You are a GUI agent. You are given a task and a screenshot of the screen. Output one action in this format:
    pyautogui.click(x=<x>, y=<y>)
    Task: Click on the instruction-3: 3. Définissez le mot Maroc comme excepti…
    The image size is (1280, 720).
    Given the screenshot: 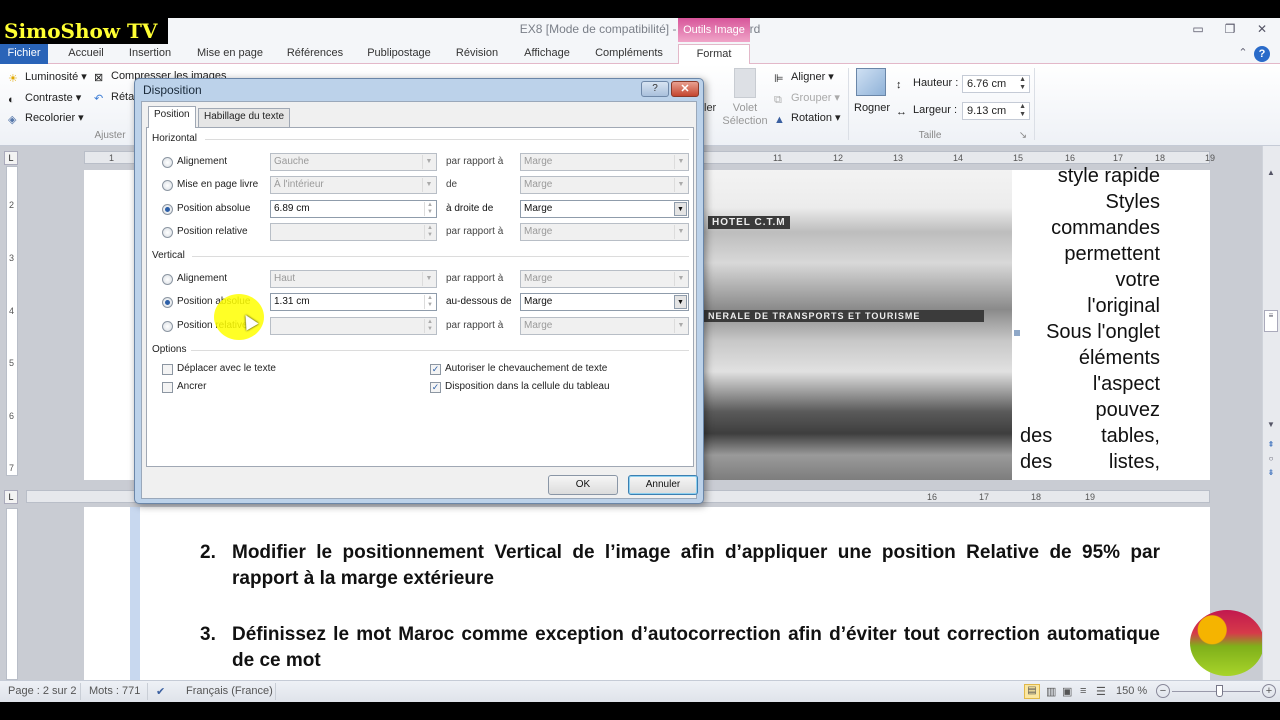 What is the action you would take?
    pyautogui.click(x=680, y=647)
    